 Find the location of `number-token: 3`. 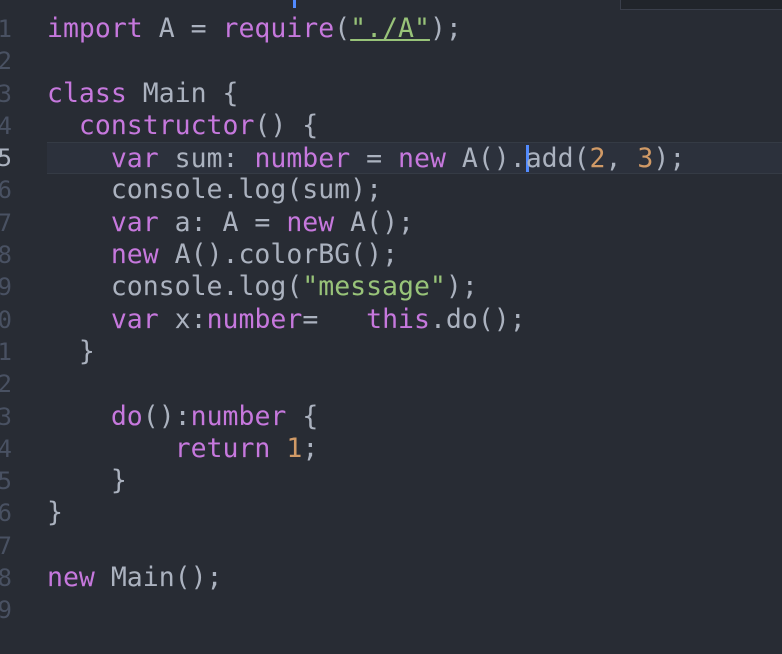

number-token: 3 is located at coordinates (645, 159).